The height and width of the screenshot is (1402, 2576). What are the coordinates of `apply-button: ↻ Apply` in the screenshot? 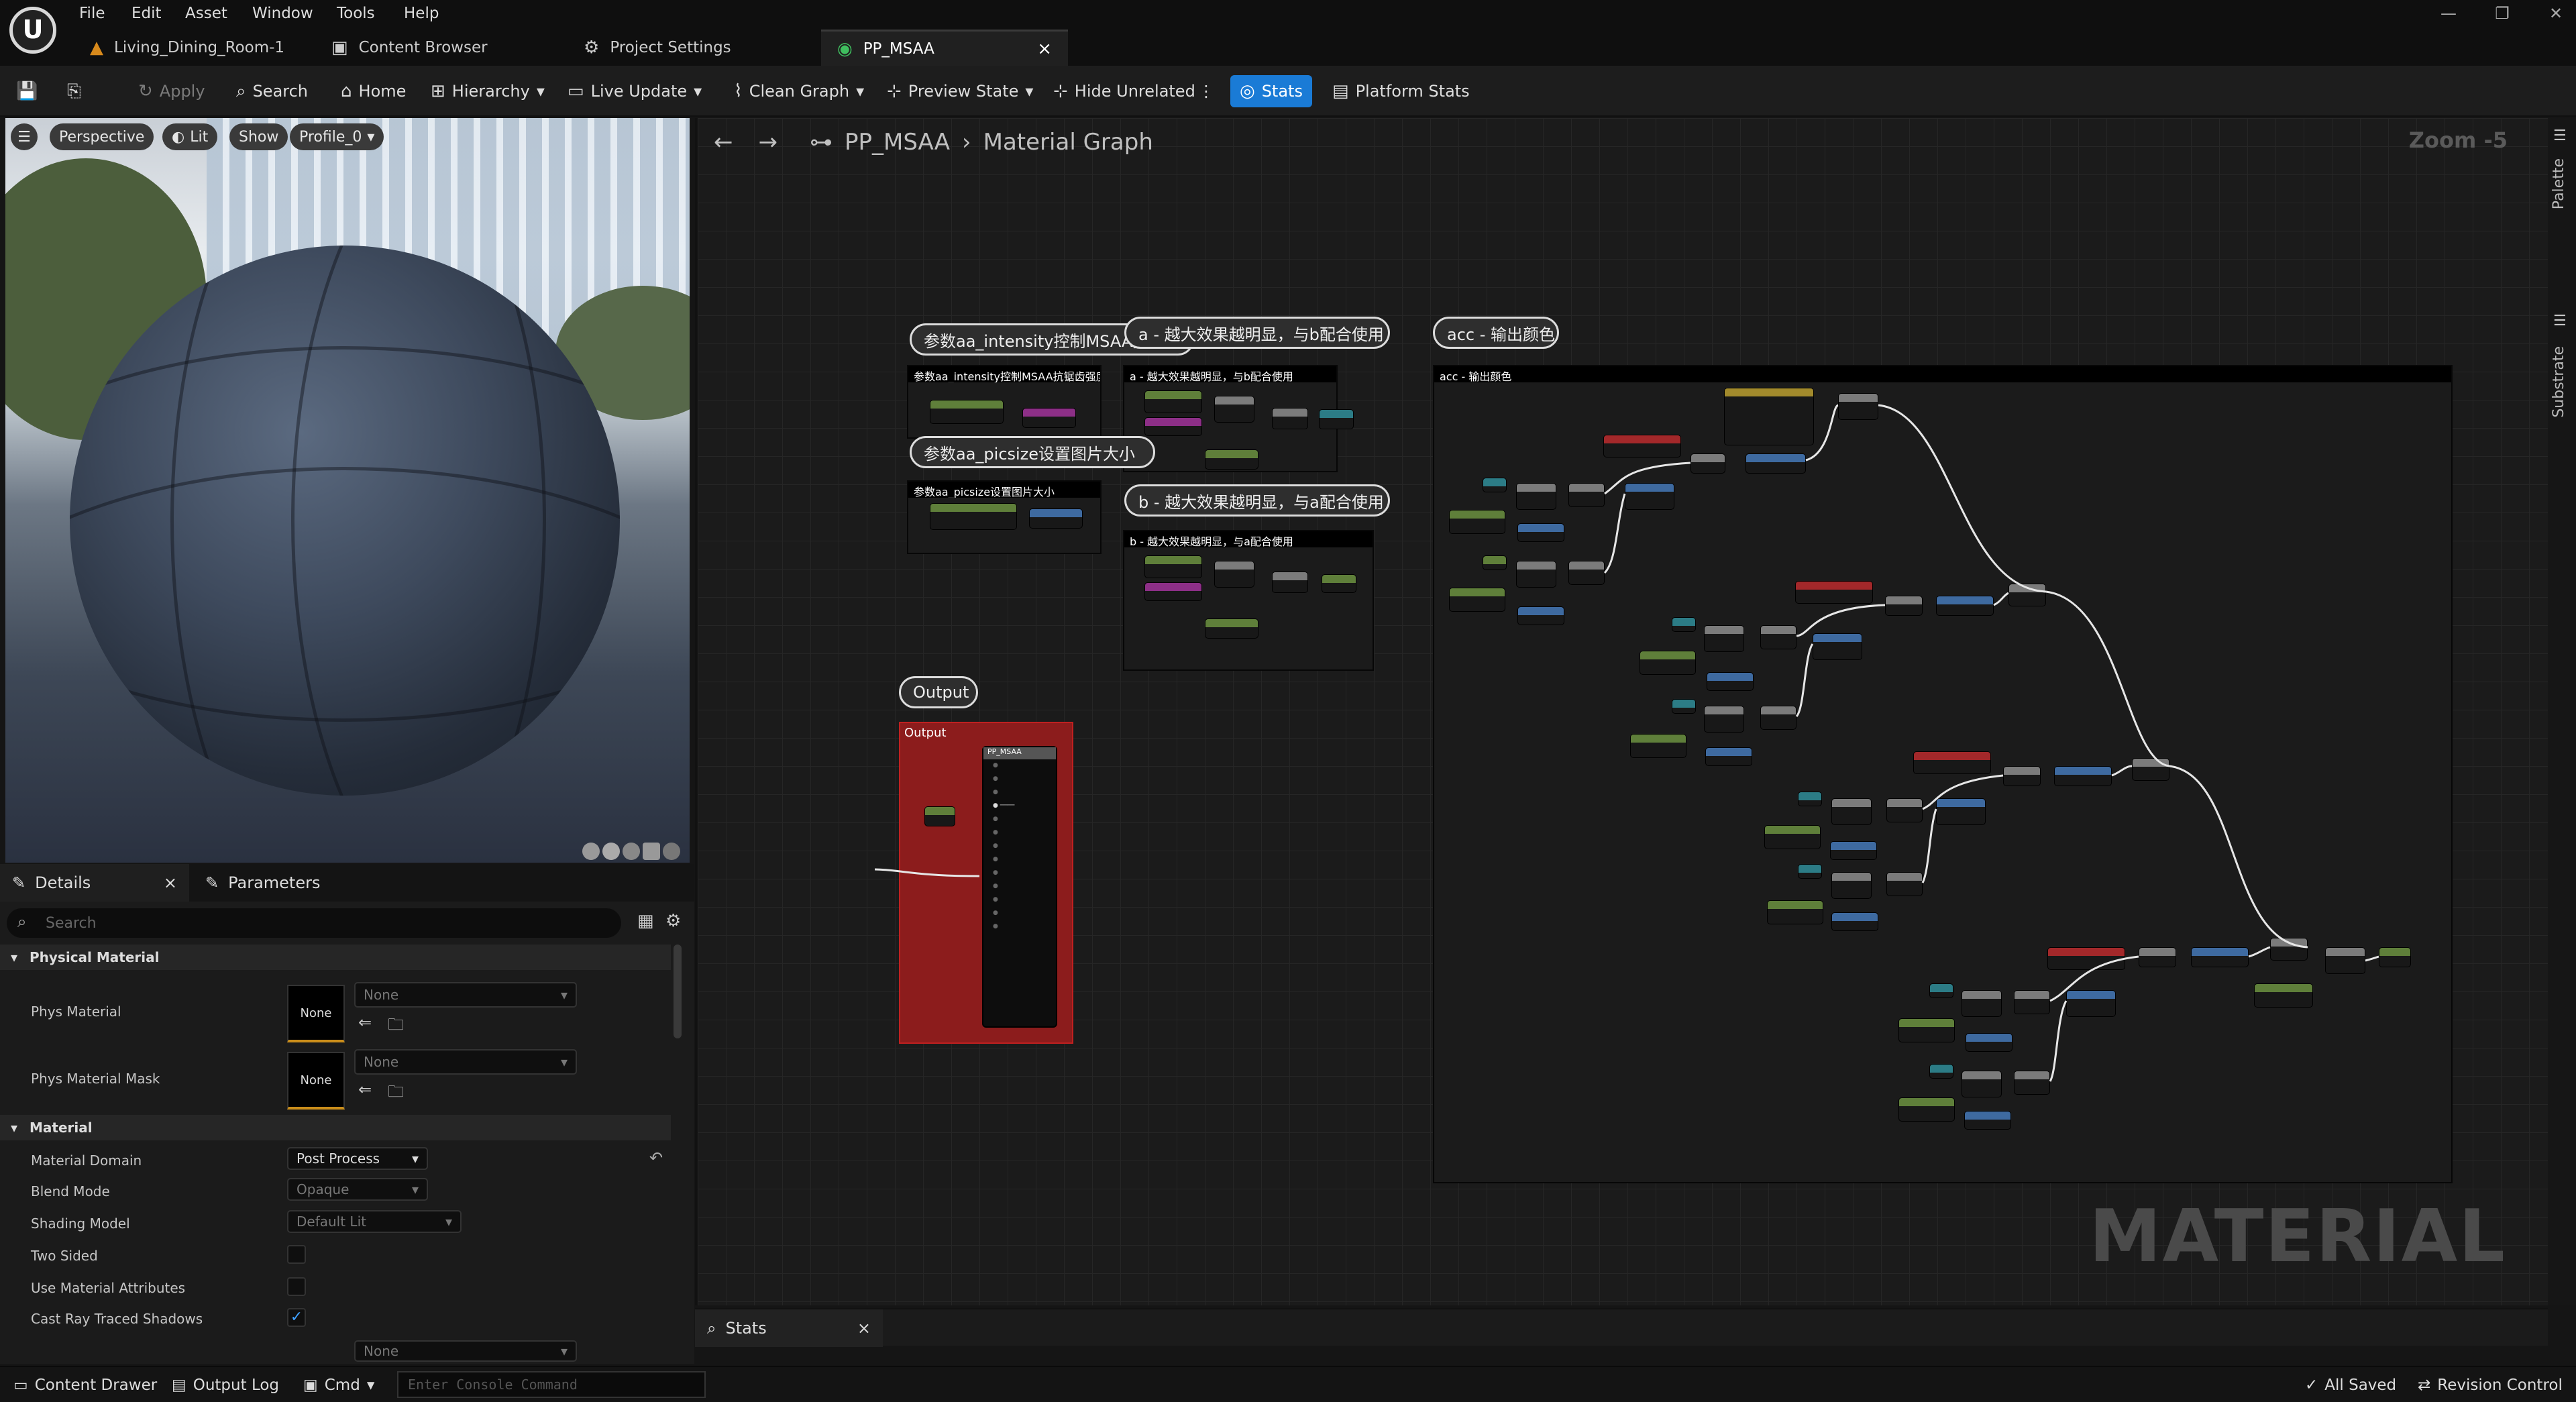 It's located at (171, 91).